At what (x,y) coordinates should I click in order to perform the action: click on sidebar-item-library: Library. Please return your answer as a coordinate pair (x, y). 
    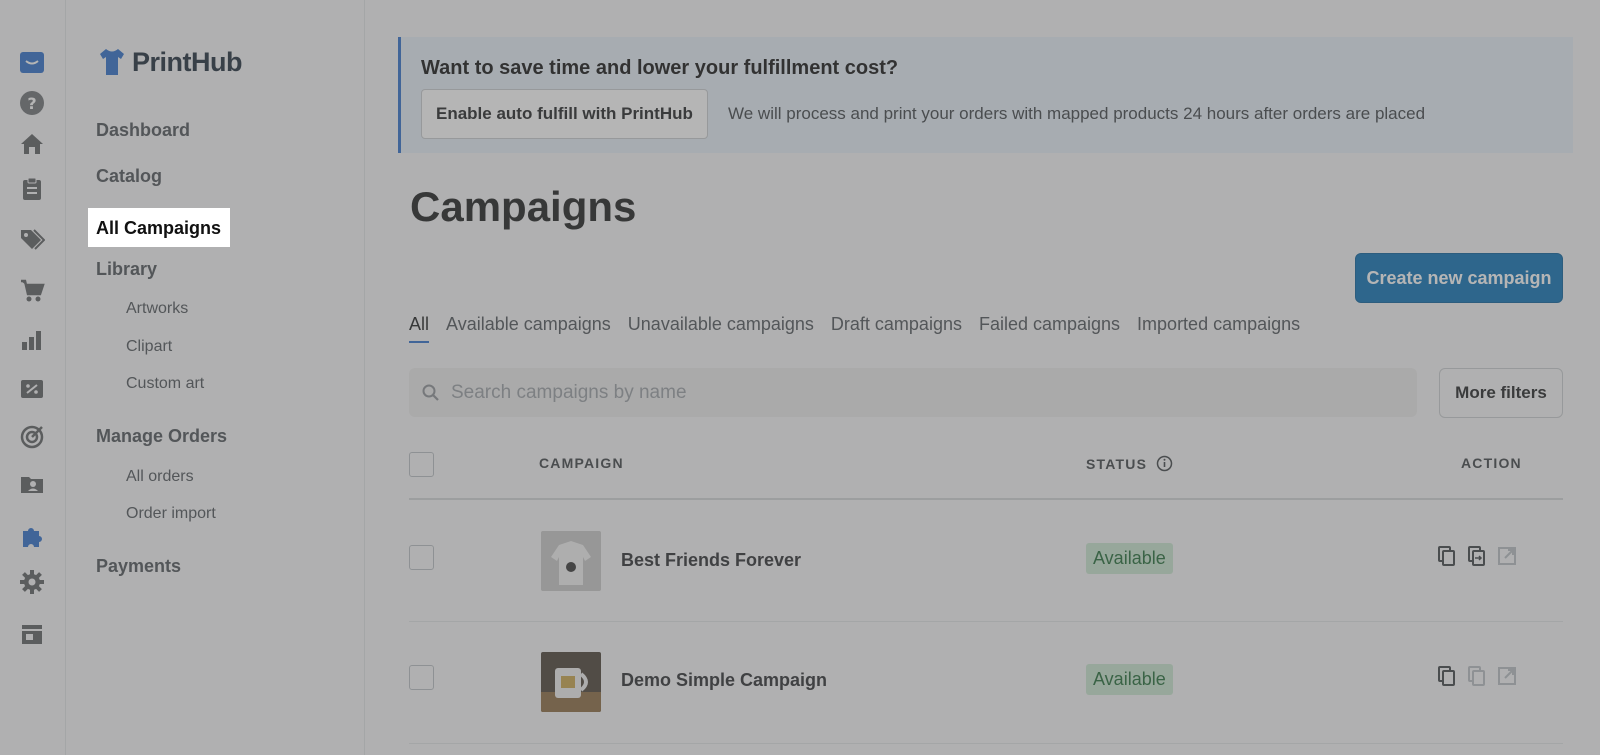
    Looking at the image, I should click on (126, 269).